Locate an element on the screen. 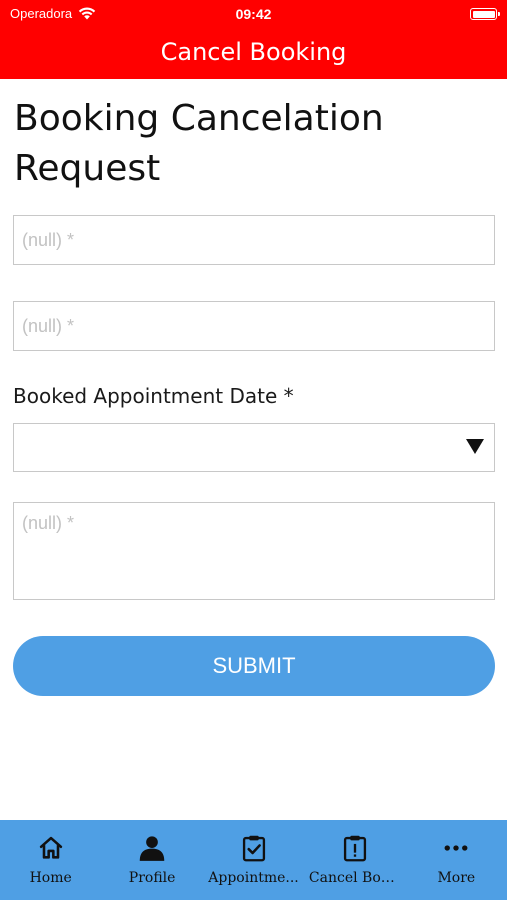  submit-button: SUBMIT is located at coordinates (254, 666).